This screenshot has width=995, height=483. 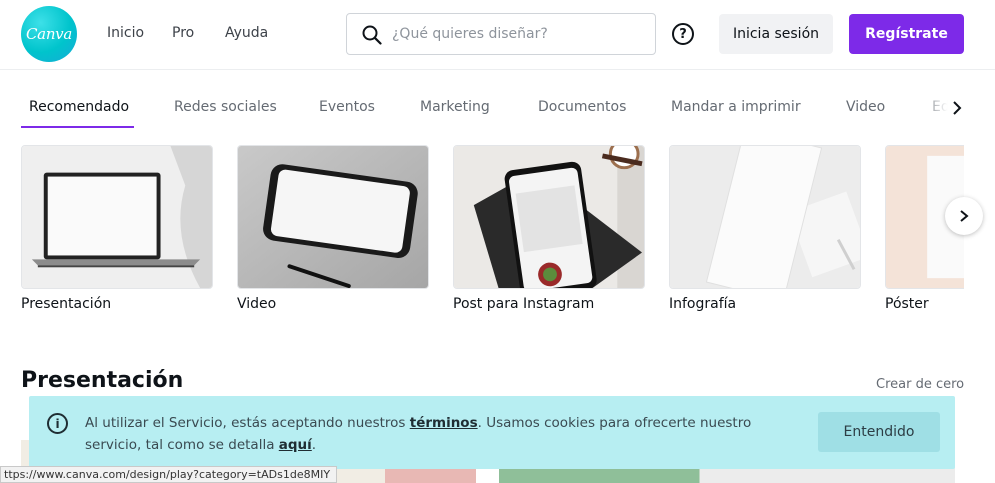 I want to click on logo-text: Canva, so click(x=49, y=34).